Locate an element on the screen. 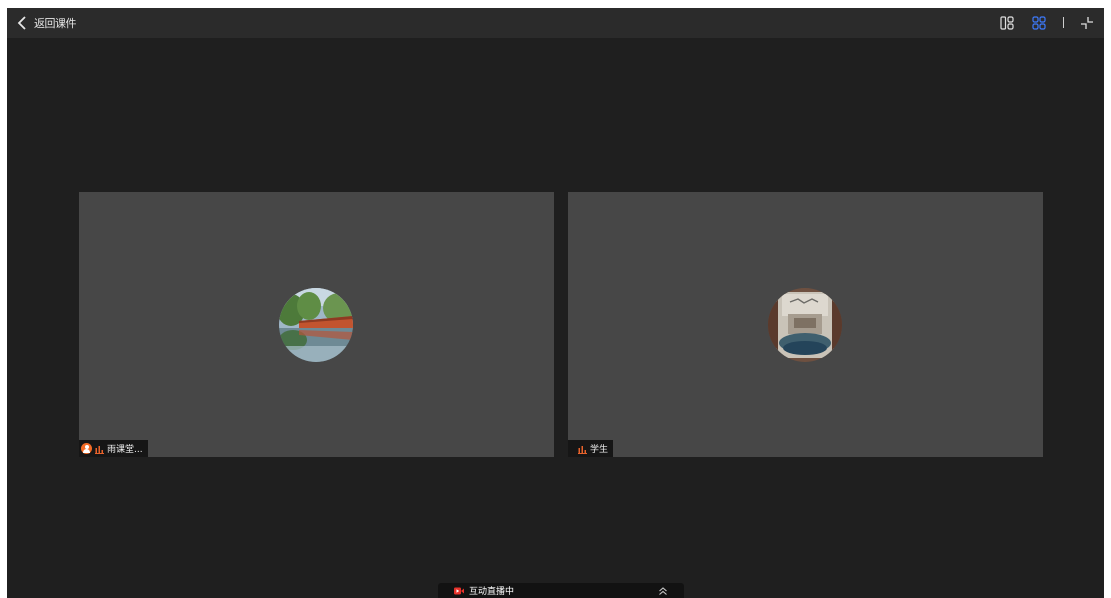 The height and width of the screenshot is (598, 1111). top-bar: 返回课件 is located at coordinates (555, 23).